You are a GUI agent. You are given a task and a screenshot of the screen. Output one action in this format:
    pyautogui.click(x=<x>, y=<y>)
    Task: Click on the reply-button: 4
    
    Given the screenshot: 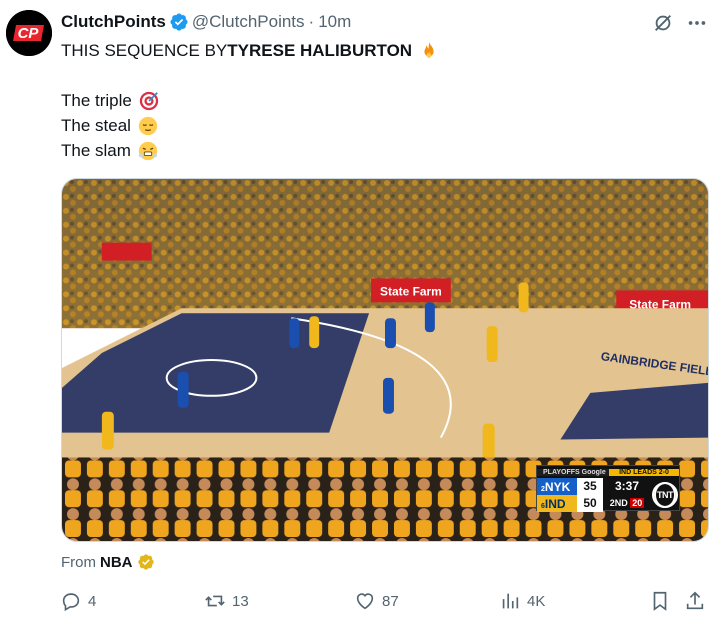 What is the action you would take?
    pyautogui.click(x=78, y=601)
    